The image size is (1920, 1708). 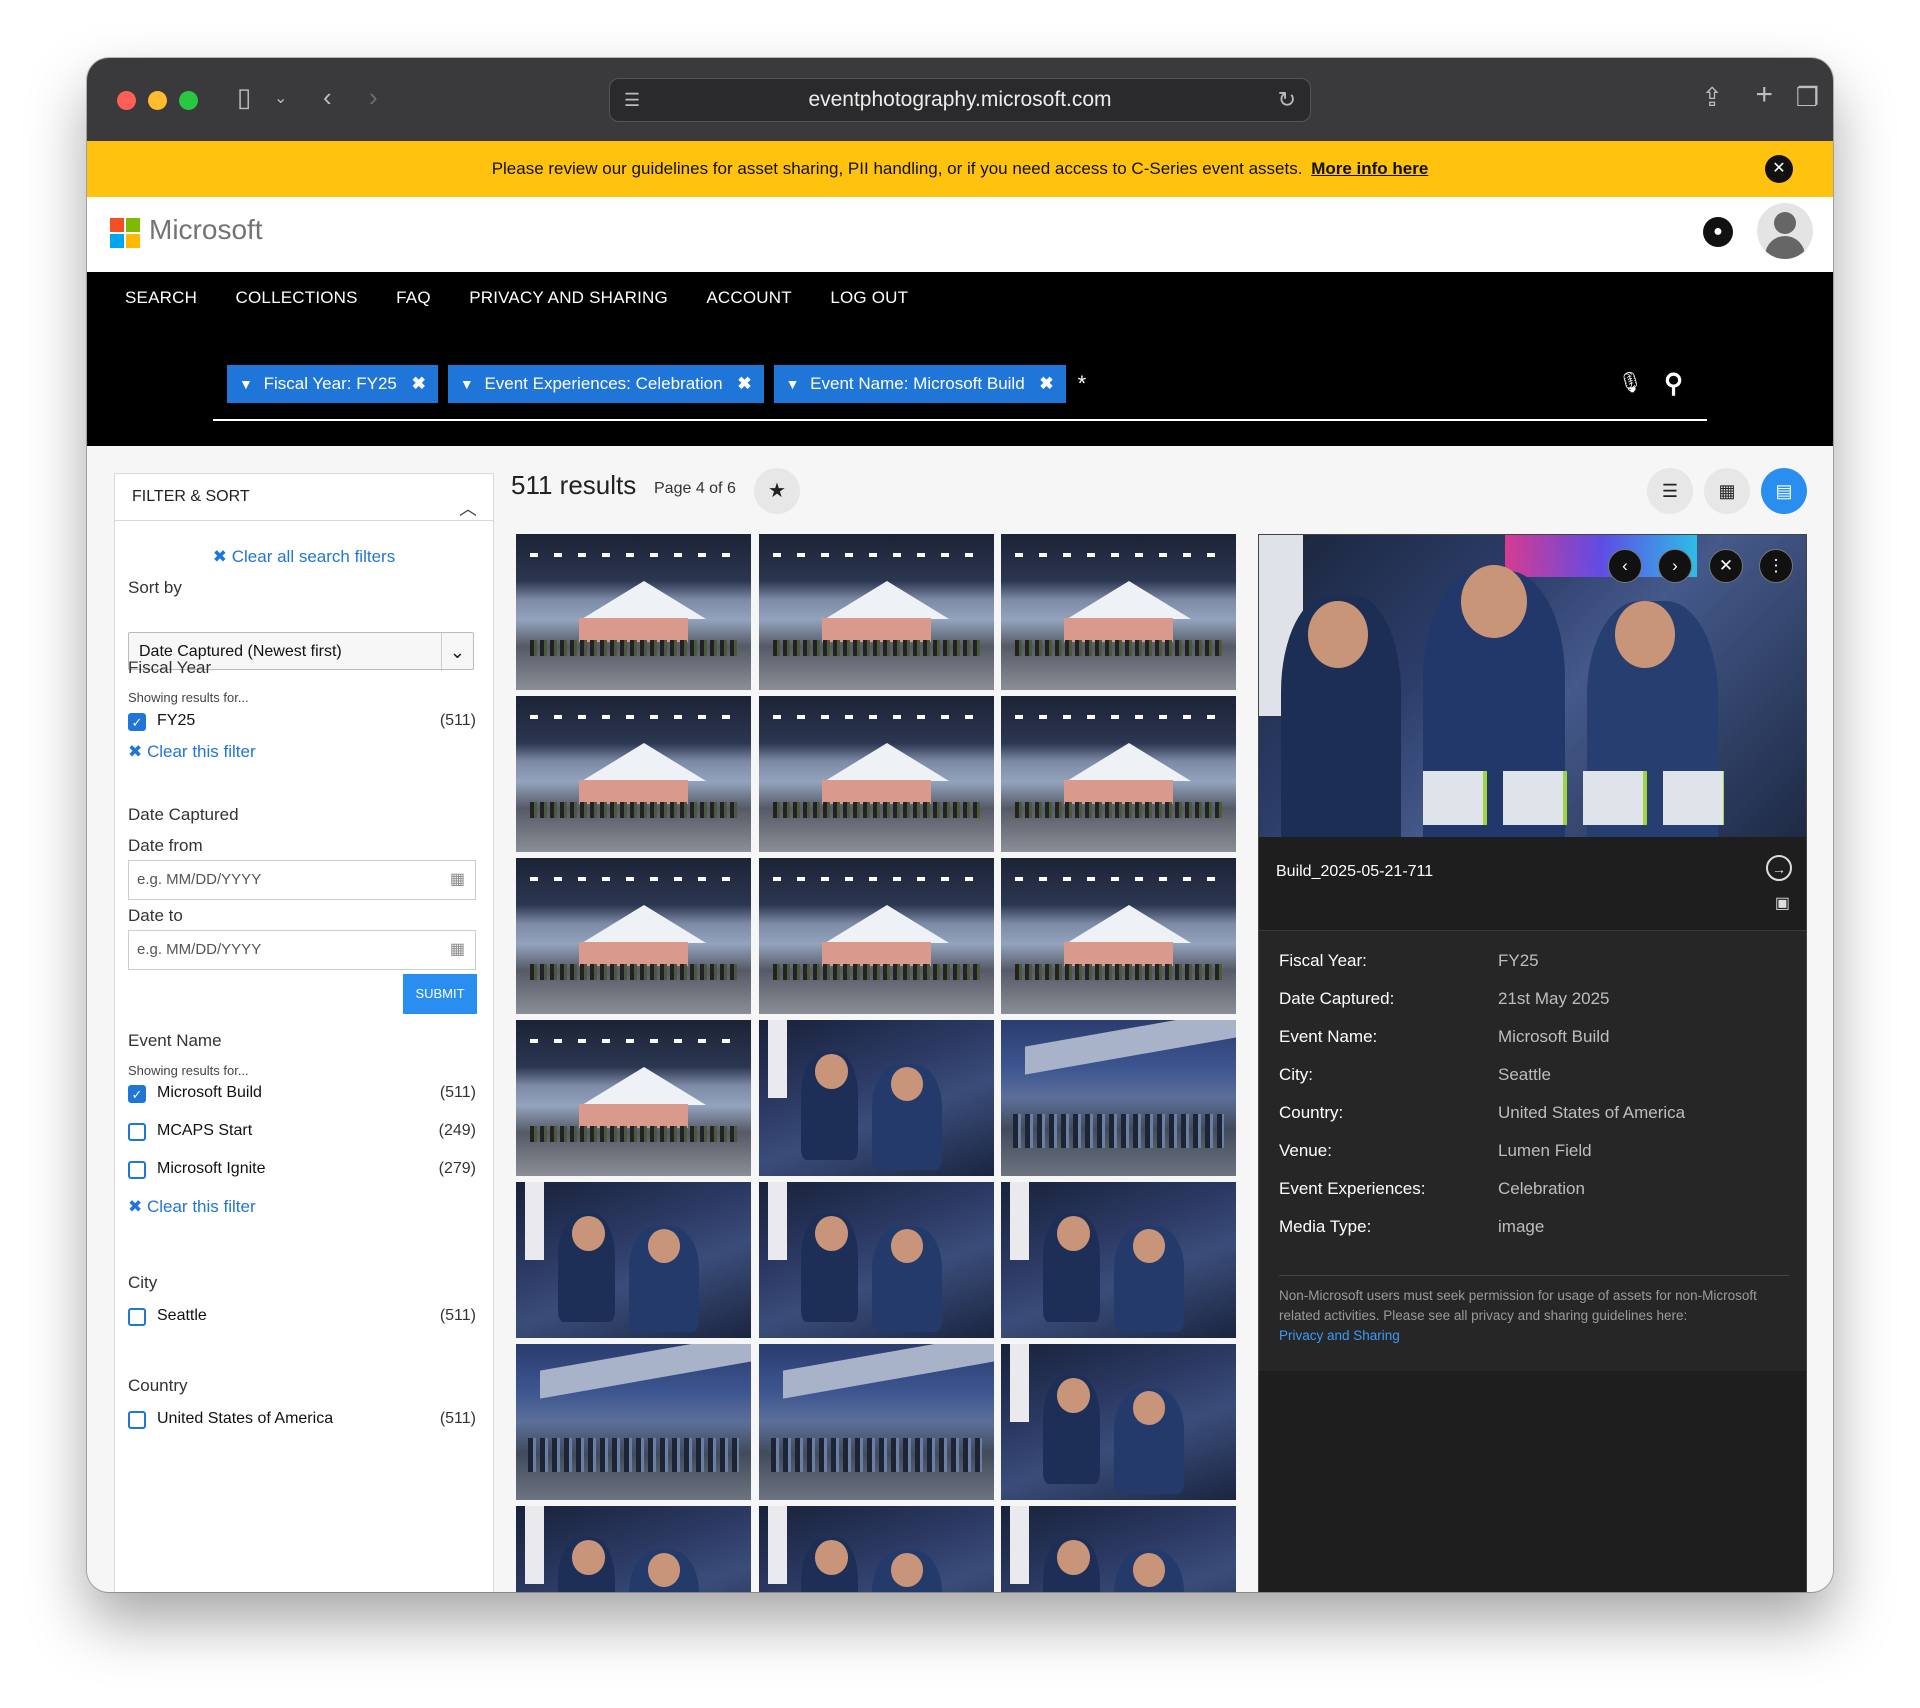 I want to click on filter-chip-fiscal-year: ▼ Fiscal Year: FY25 ✖, so click(x=332, y=384).